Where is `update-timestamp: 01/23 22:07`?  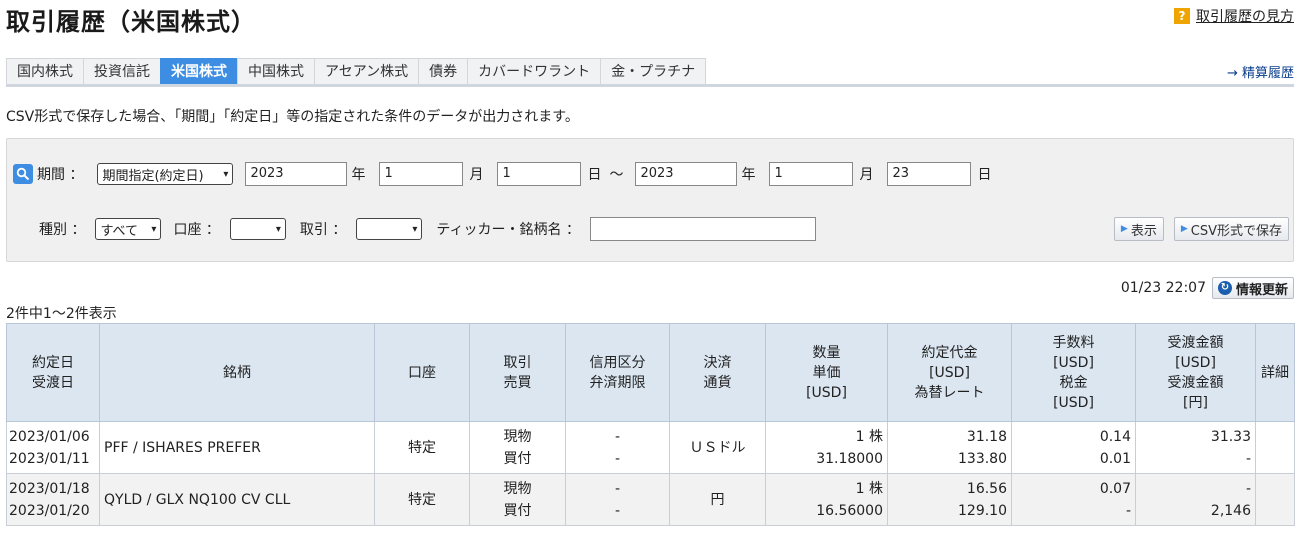
update-timestamp: 01/23 22:07 is located at coordinates (1163, 288).